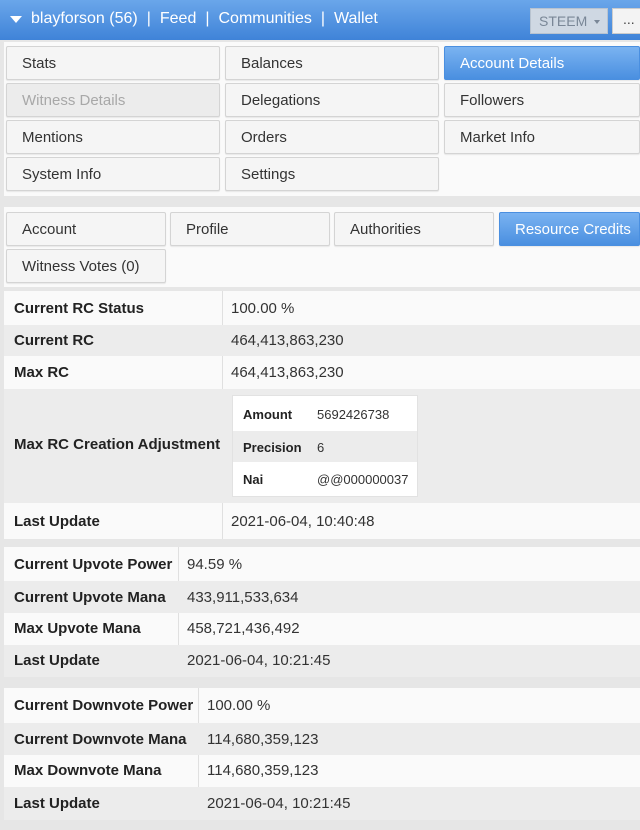 This screenshot has width=640, height=830. Describe the element at coordinates (356, 18) in the screenshot. I see `nav-wallet-link: Wallet` at that location.